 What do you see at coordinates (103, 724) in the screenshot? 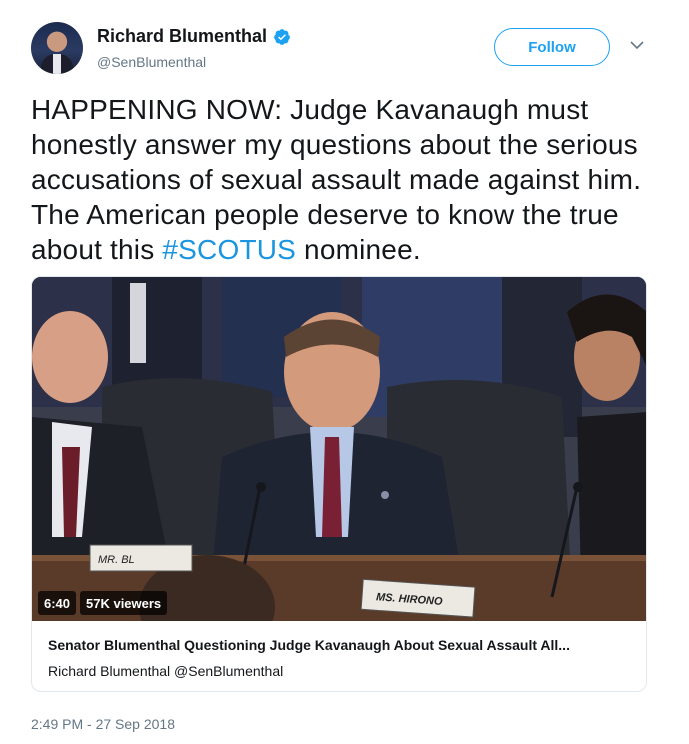
I see `tweet-timestamp: 2:49 PM - 27 Sep 2018` at bounding box center [103, 724].